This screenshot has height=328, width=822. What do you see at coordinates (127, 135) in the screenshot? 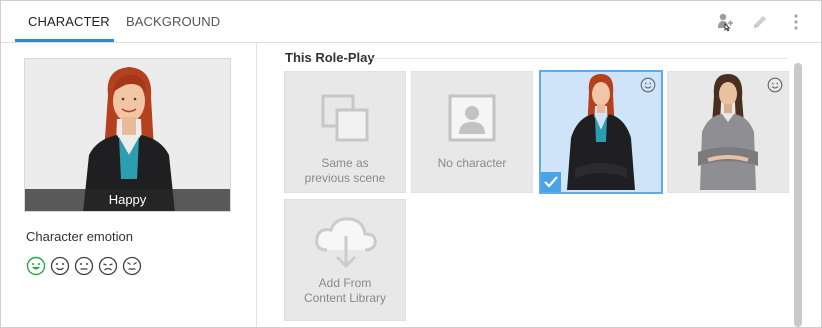
I see `character-preview: Happy` at bounding box center [127, 135].